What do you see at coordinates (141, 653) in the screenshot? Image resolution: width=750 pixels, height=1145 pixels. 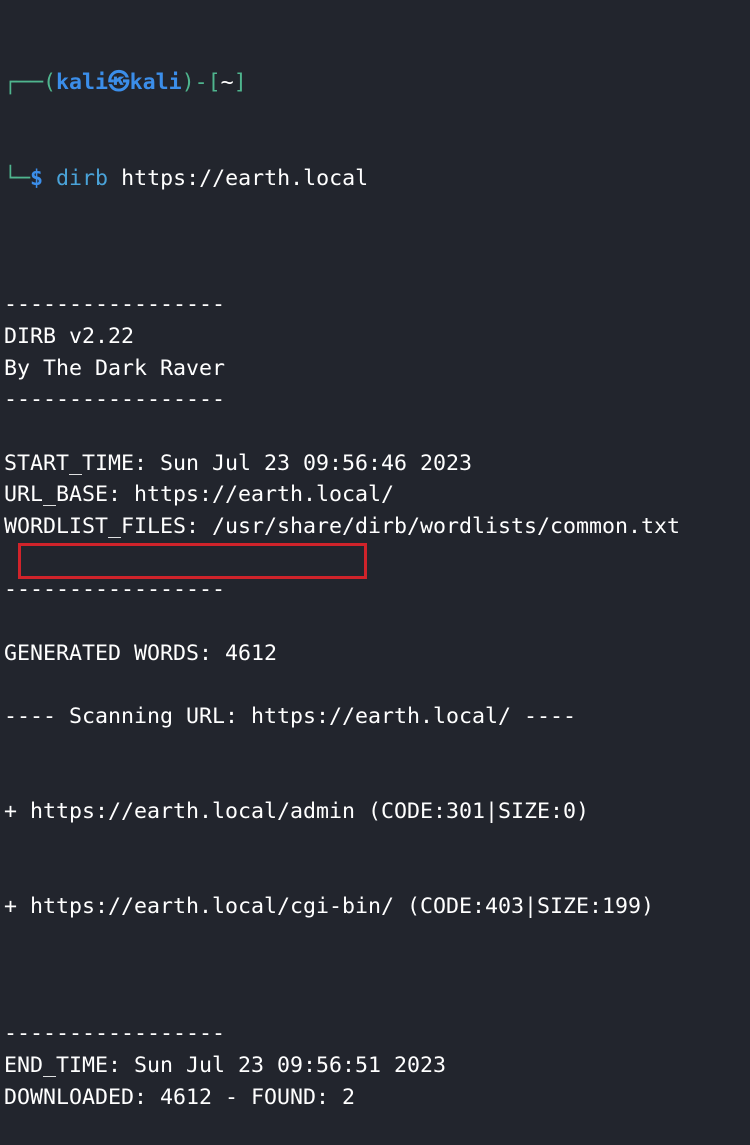 I see `output-line: GENERATED WORDS: 4612` at bounding box center [141, 653].